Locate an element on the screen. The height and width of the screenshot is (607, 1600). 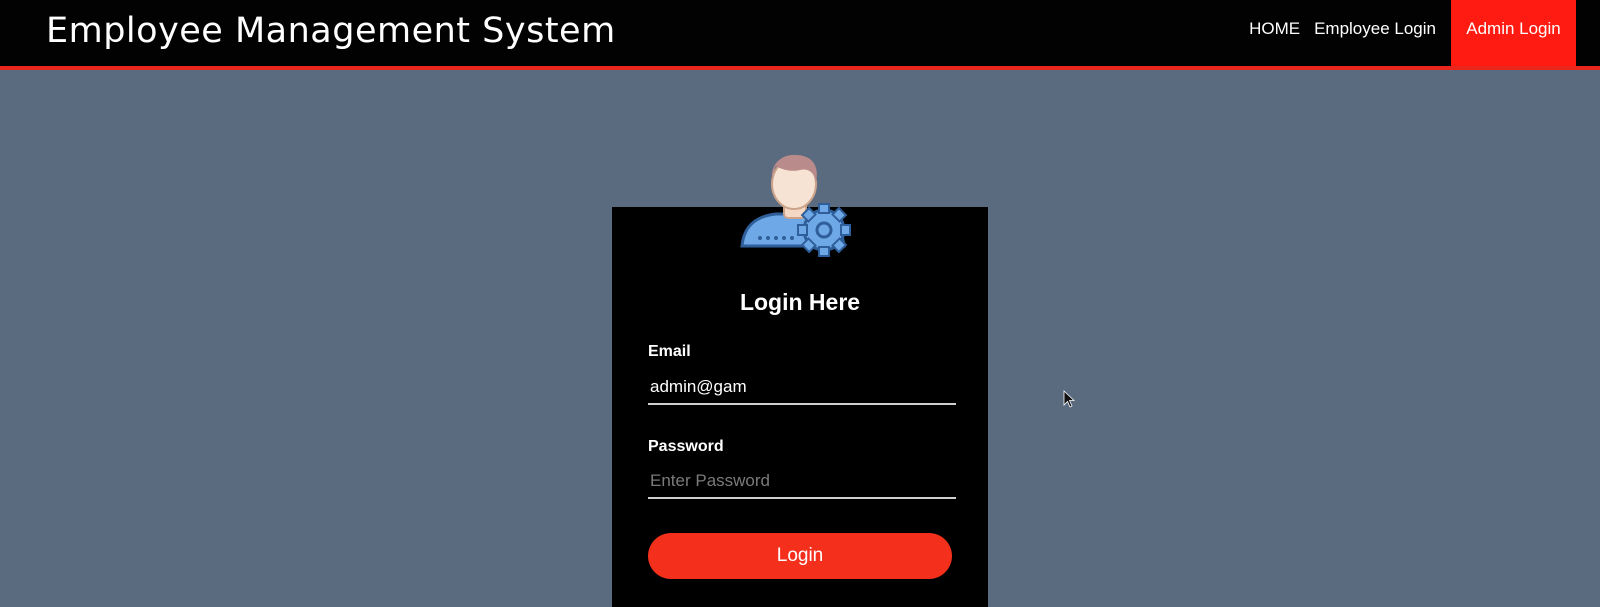
password-label: Password is located at coordinates (686, 446).